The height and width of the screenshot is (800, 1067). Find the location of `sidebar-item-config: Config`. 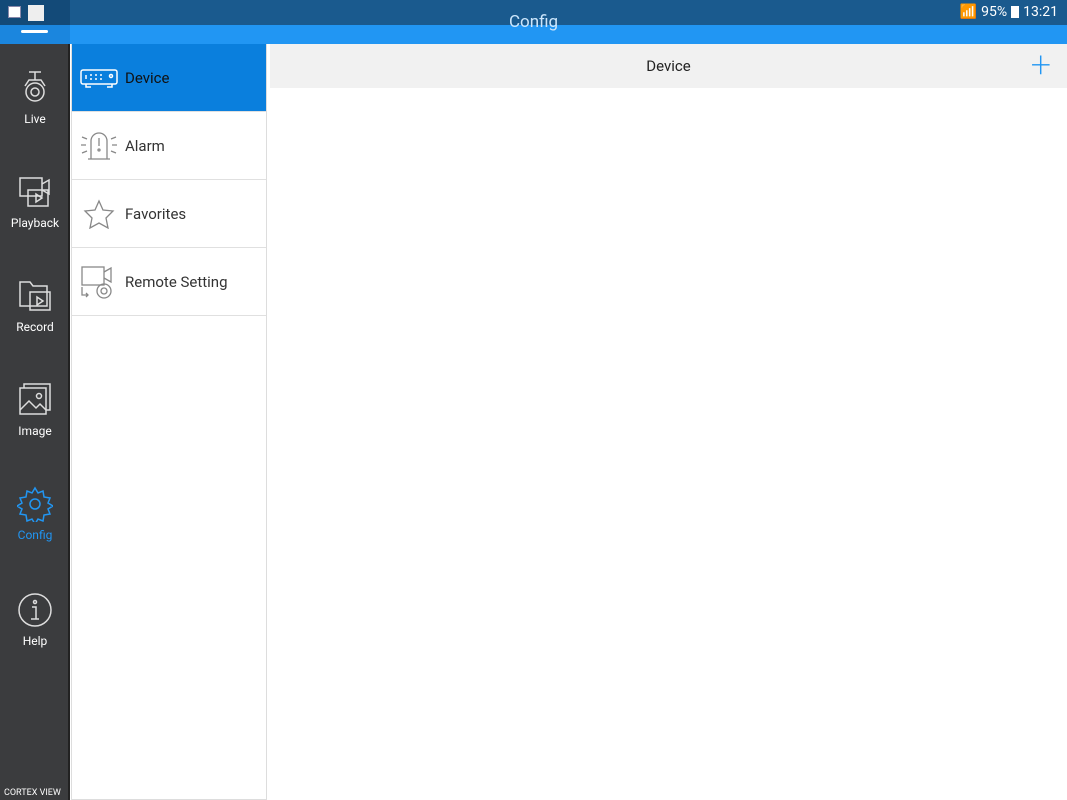

sidebar-item-config: Config is located at coordinates (35, 514).